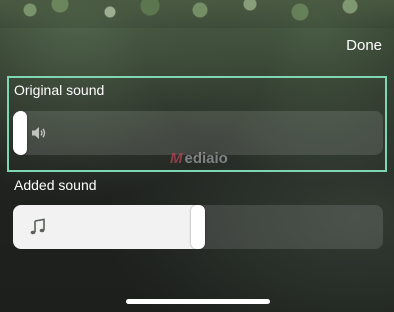 This screenshot has height=312, width=394. I want to click on speaker-icon, so click(39, 133).